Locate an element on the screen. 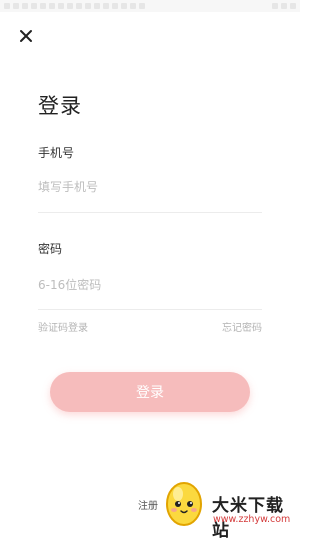  forgot-password-link: 忘记密码 is located at coordinates (242, 326).